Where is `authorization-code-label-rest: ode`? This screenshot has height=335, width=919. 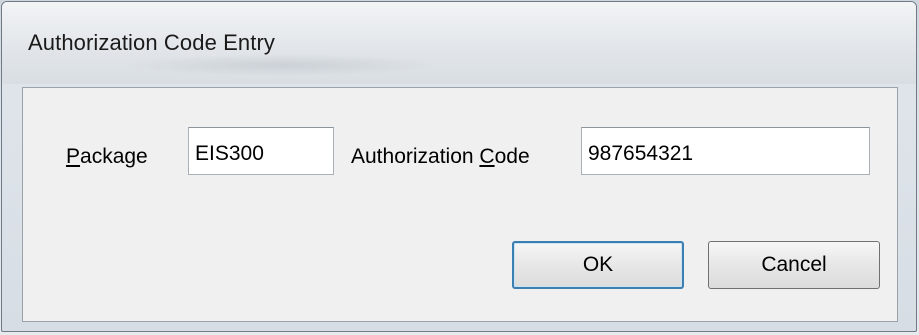 authorization-code-label-rest: ode is located at coordinates (512, 156).